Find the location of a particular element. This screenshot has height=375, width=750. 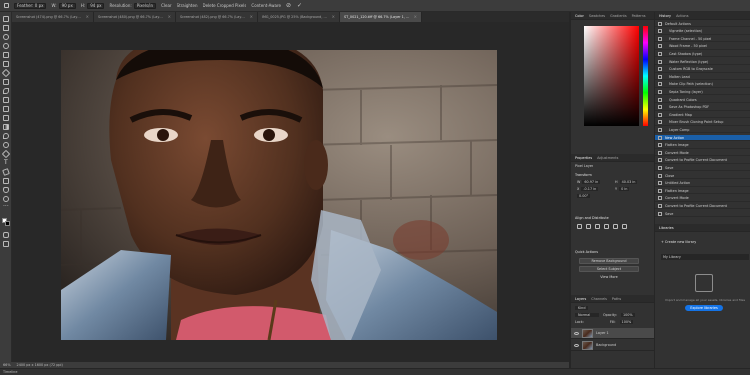

lasso-tool-icon is located at coordinates (6, 37).